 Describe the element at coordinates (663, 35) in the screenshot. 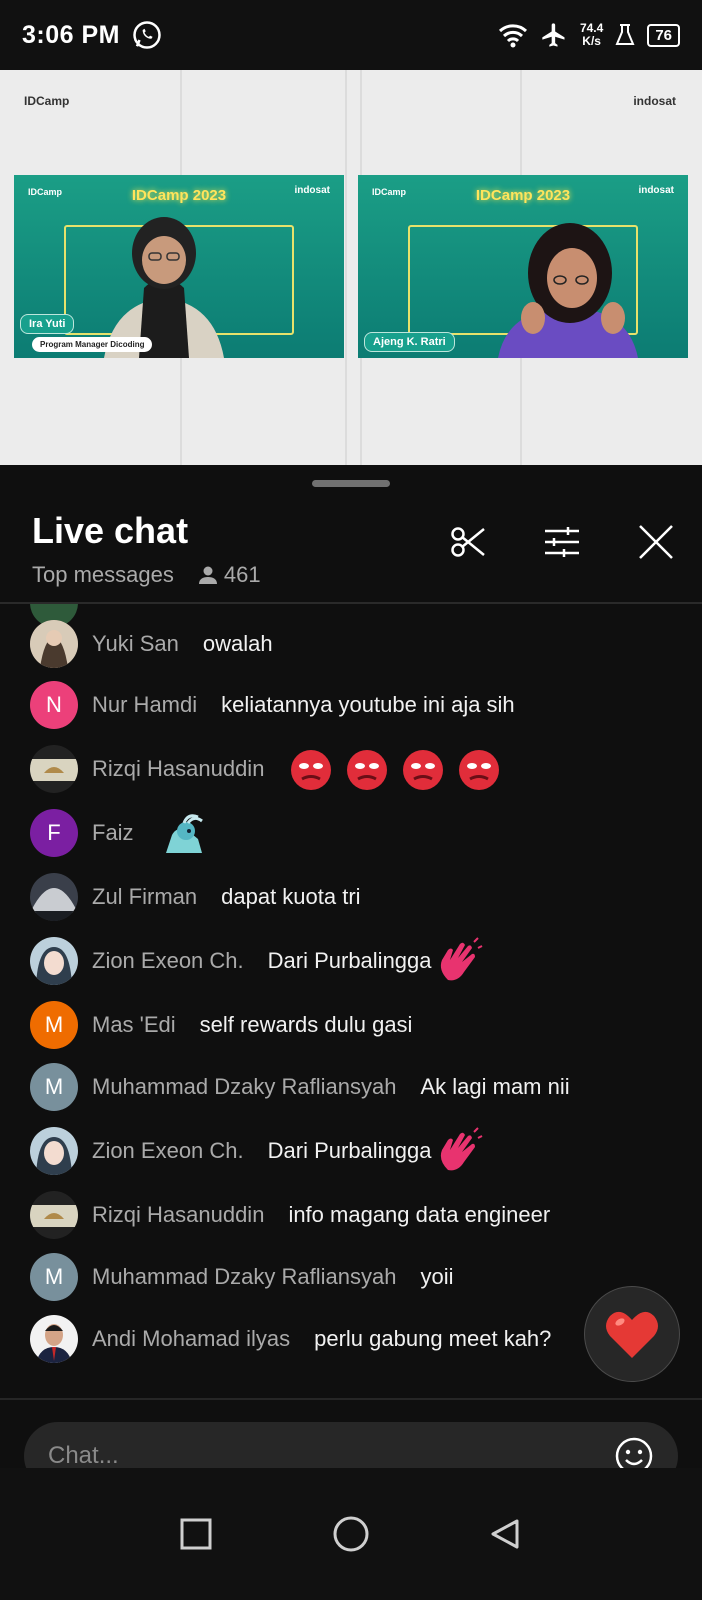

I see `battery-icon: 76` at that location.